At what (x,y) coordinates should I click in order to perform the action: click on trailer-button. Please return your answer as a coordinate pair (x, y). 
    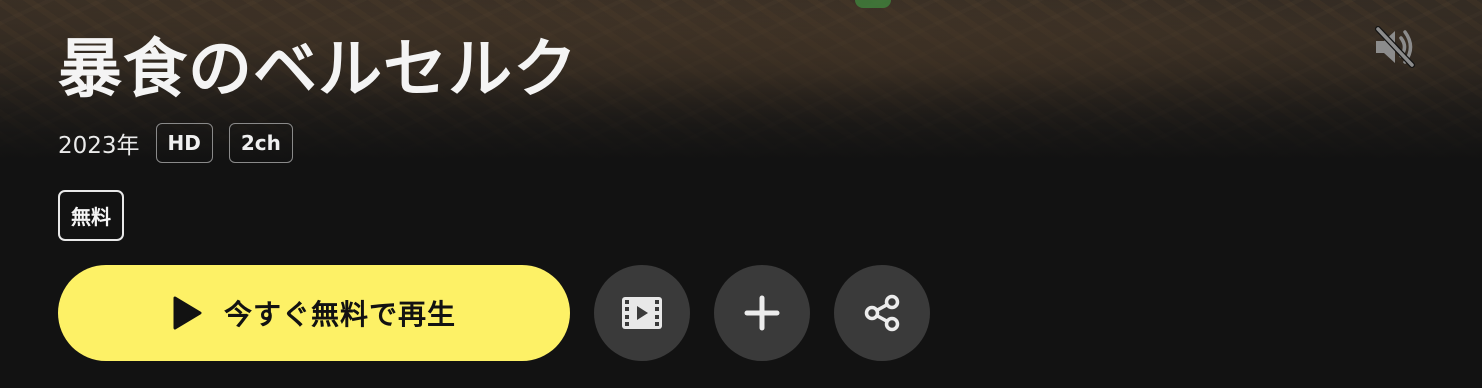
    Looking at the image, I should click on (642, 313).